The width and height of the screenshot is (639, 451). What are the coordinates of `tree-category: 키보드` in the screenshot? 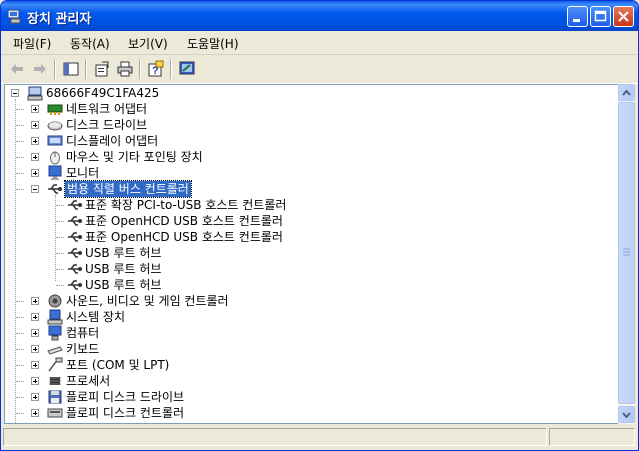 It's located at (305, 349).